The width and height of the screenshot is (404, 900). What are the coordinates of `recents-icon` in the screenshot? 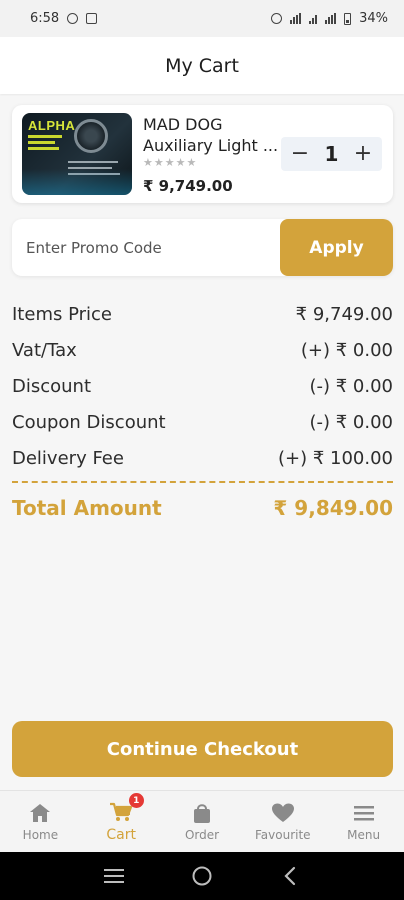 It's located at (114, 876).